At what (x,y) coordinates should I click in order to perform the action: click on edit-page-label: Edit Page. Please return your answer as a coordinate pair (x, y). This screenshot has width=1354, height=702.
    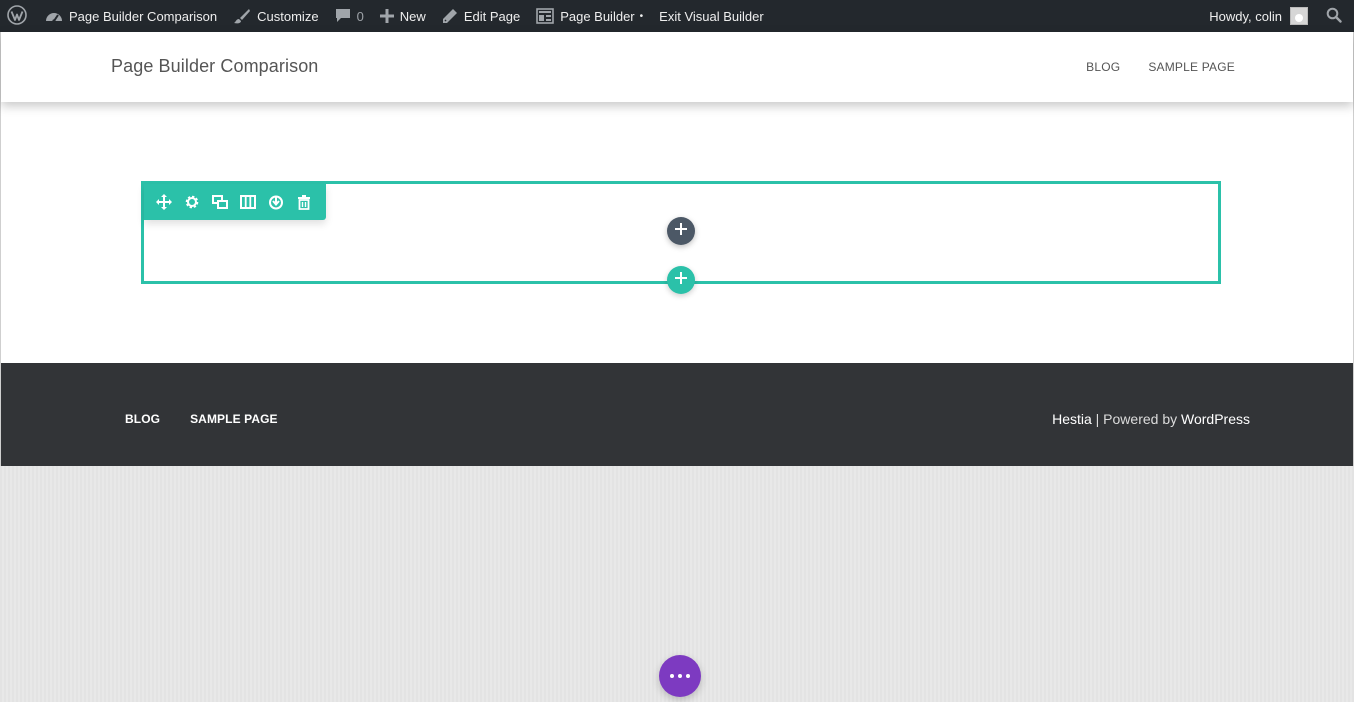
    Looking at the image, I should click on (492, 16).